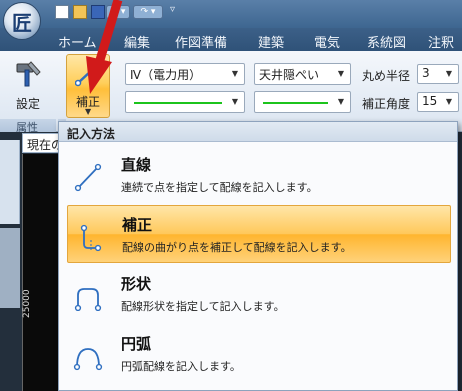 This screenshot has height=391, width=462. I want to click on item-description: 連続で点を指定して配線を記入します。, so click(219, 187).